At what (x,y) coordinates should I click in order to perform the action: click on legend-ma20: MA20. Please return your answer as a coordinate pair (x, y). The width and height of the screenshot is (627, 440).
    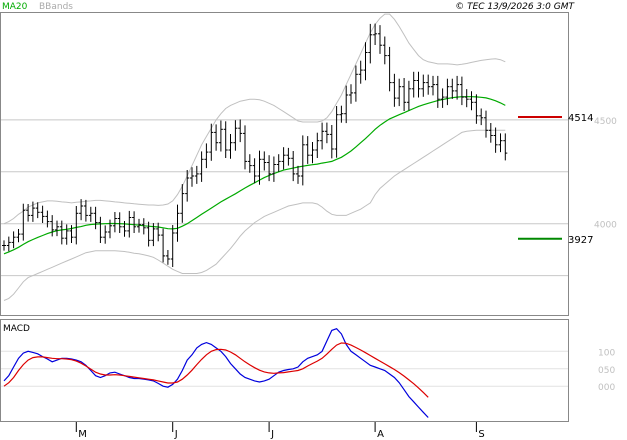
    Looking at the image, I should click on (15, 7).